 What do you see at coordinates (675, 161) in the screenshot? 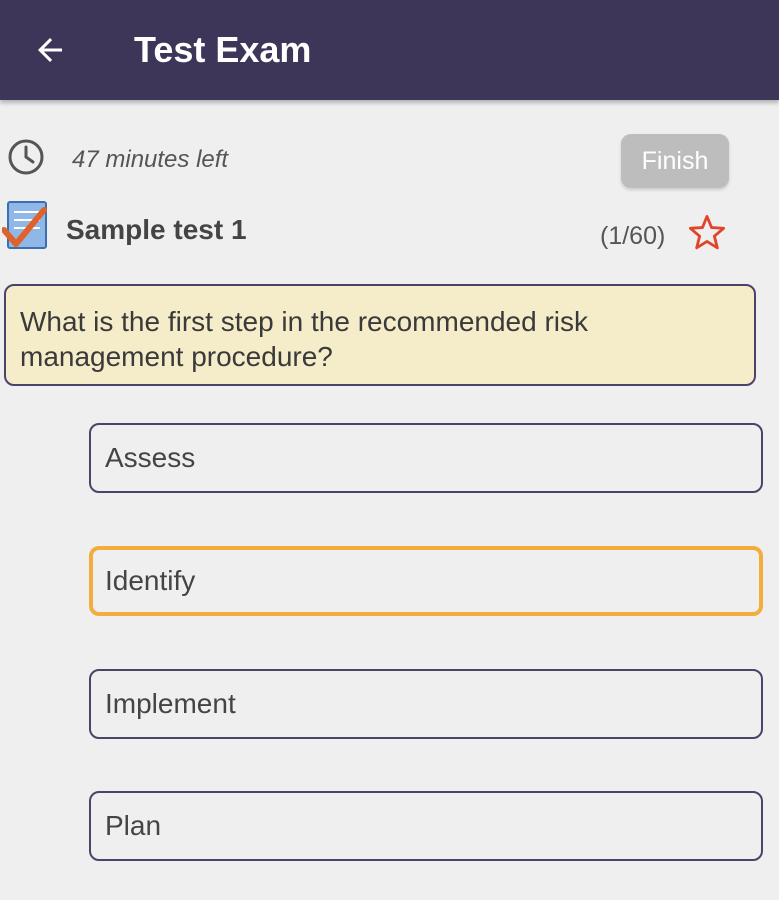
I see `finish-button: Finish` at bounding box center [675, 161].